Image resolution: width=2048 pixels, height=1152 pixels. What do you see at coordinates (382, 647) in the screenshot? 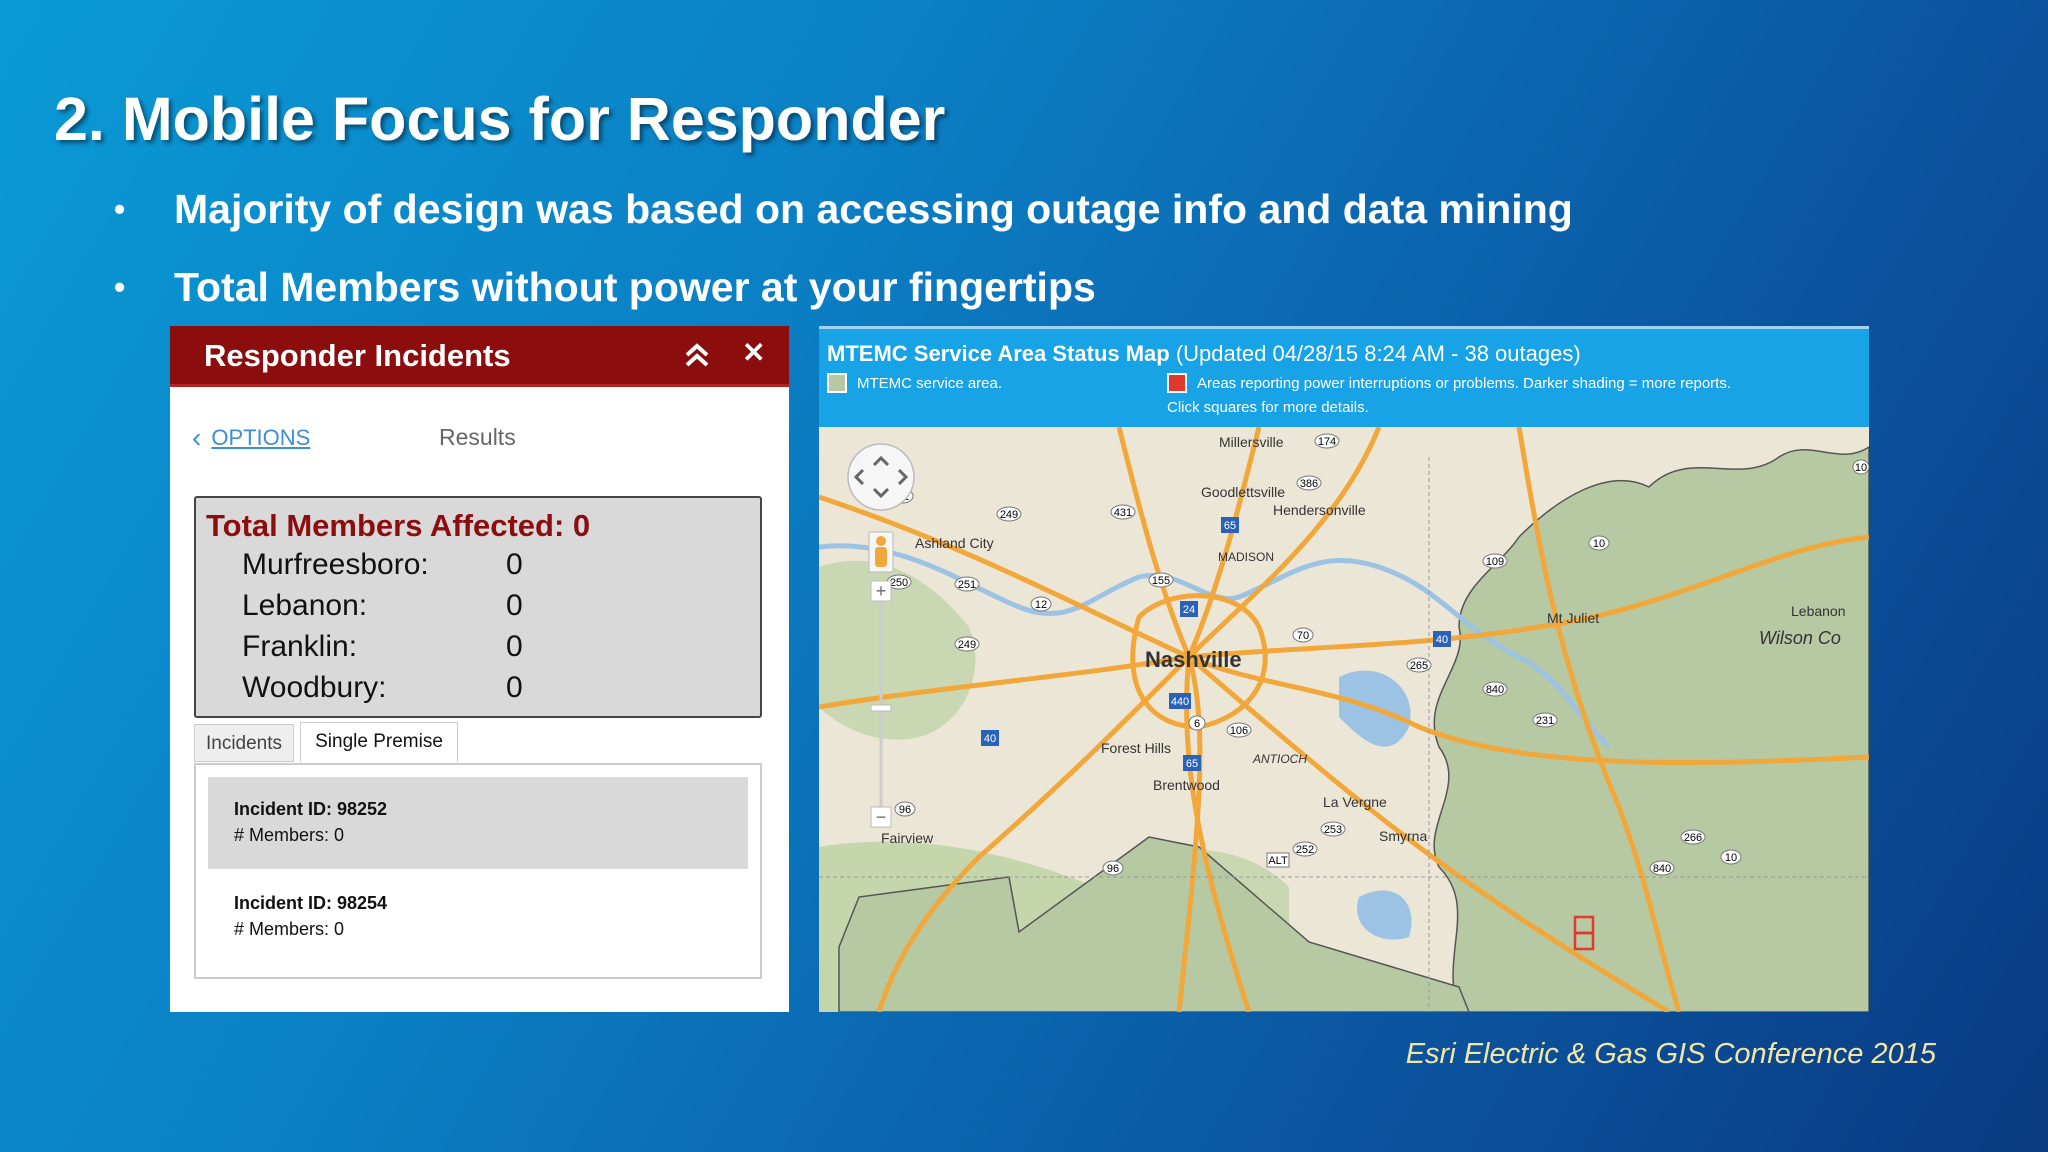
I see `area-row: Franklin: 0` at bounding box center [382, 647].